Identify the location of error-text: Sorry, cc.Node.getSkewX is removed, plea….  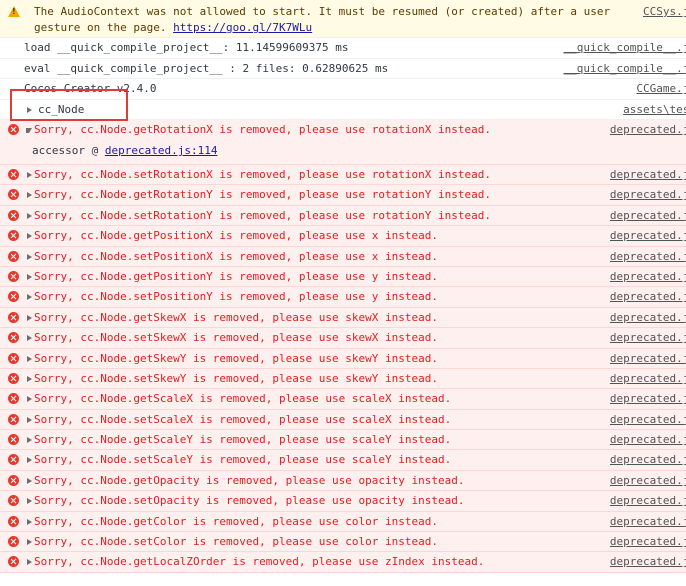
(236, 317).